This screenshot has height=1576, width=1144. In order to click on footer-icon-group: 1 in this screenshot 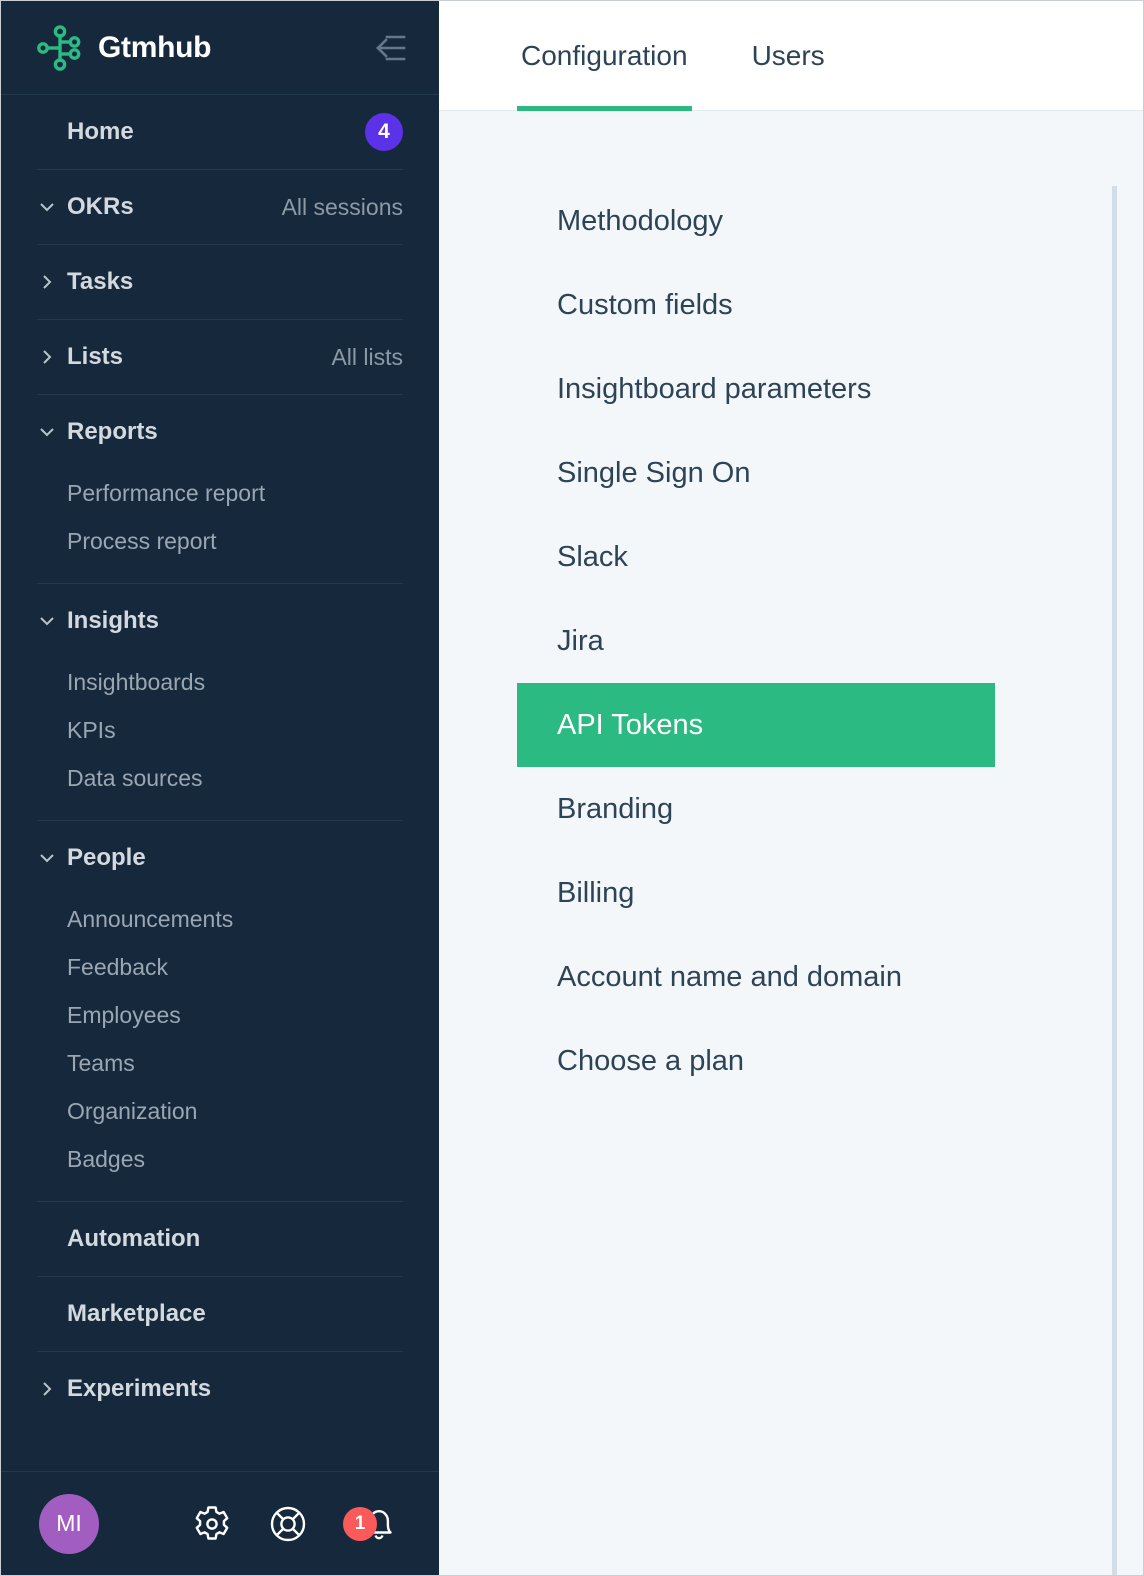, I will do `click(295, 1524)`.